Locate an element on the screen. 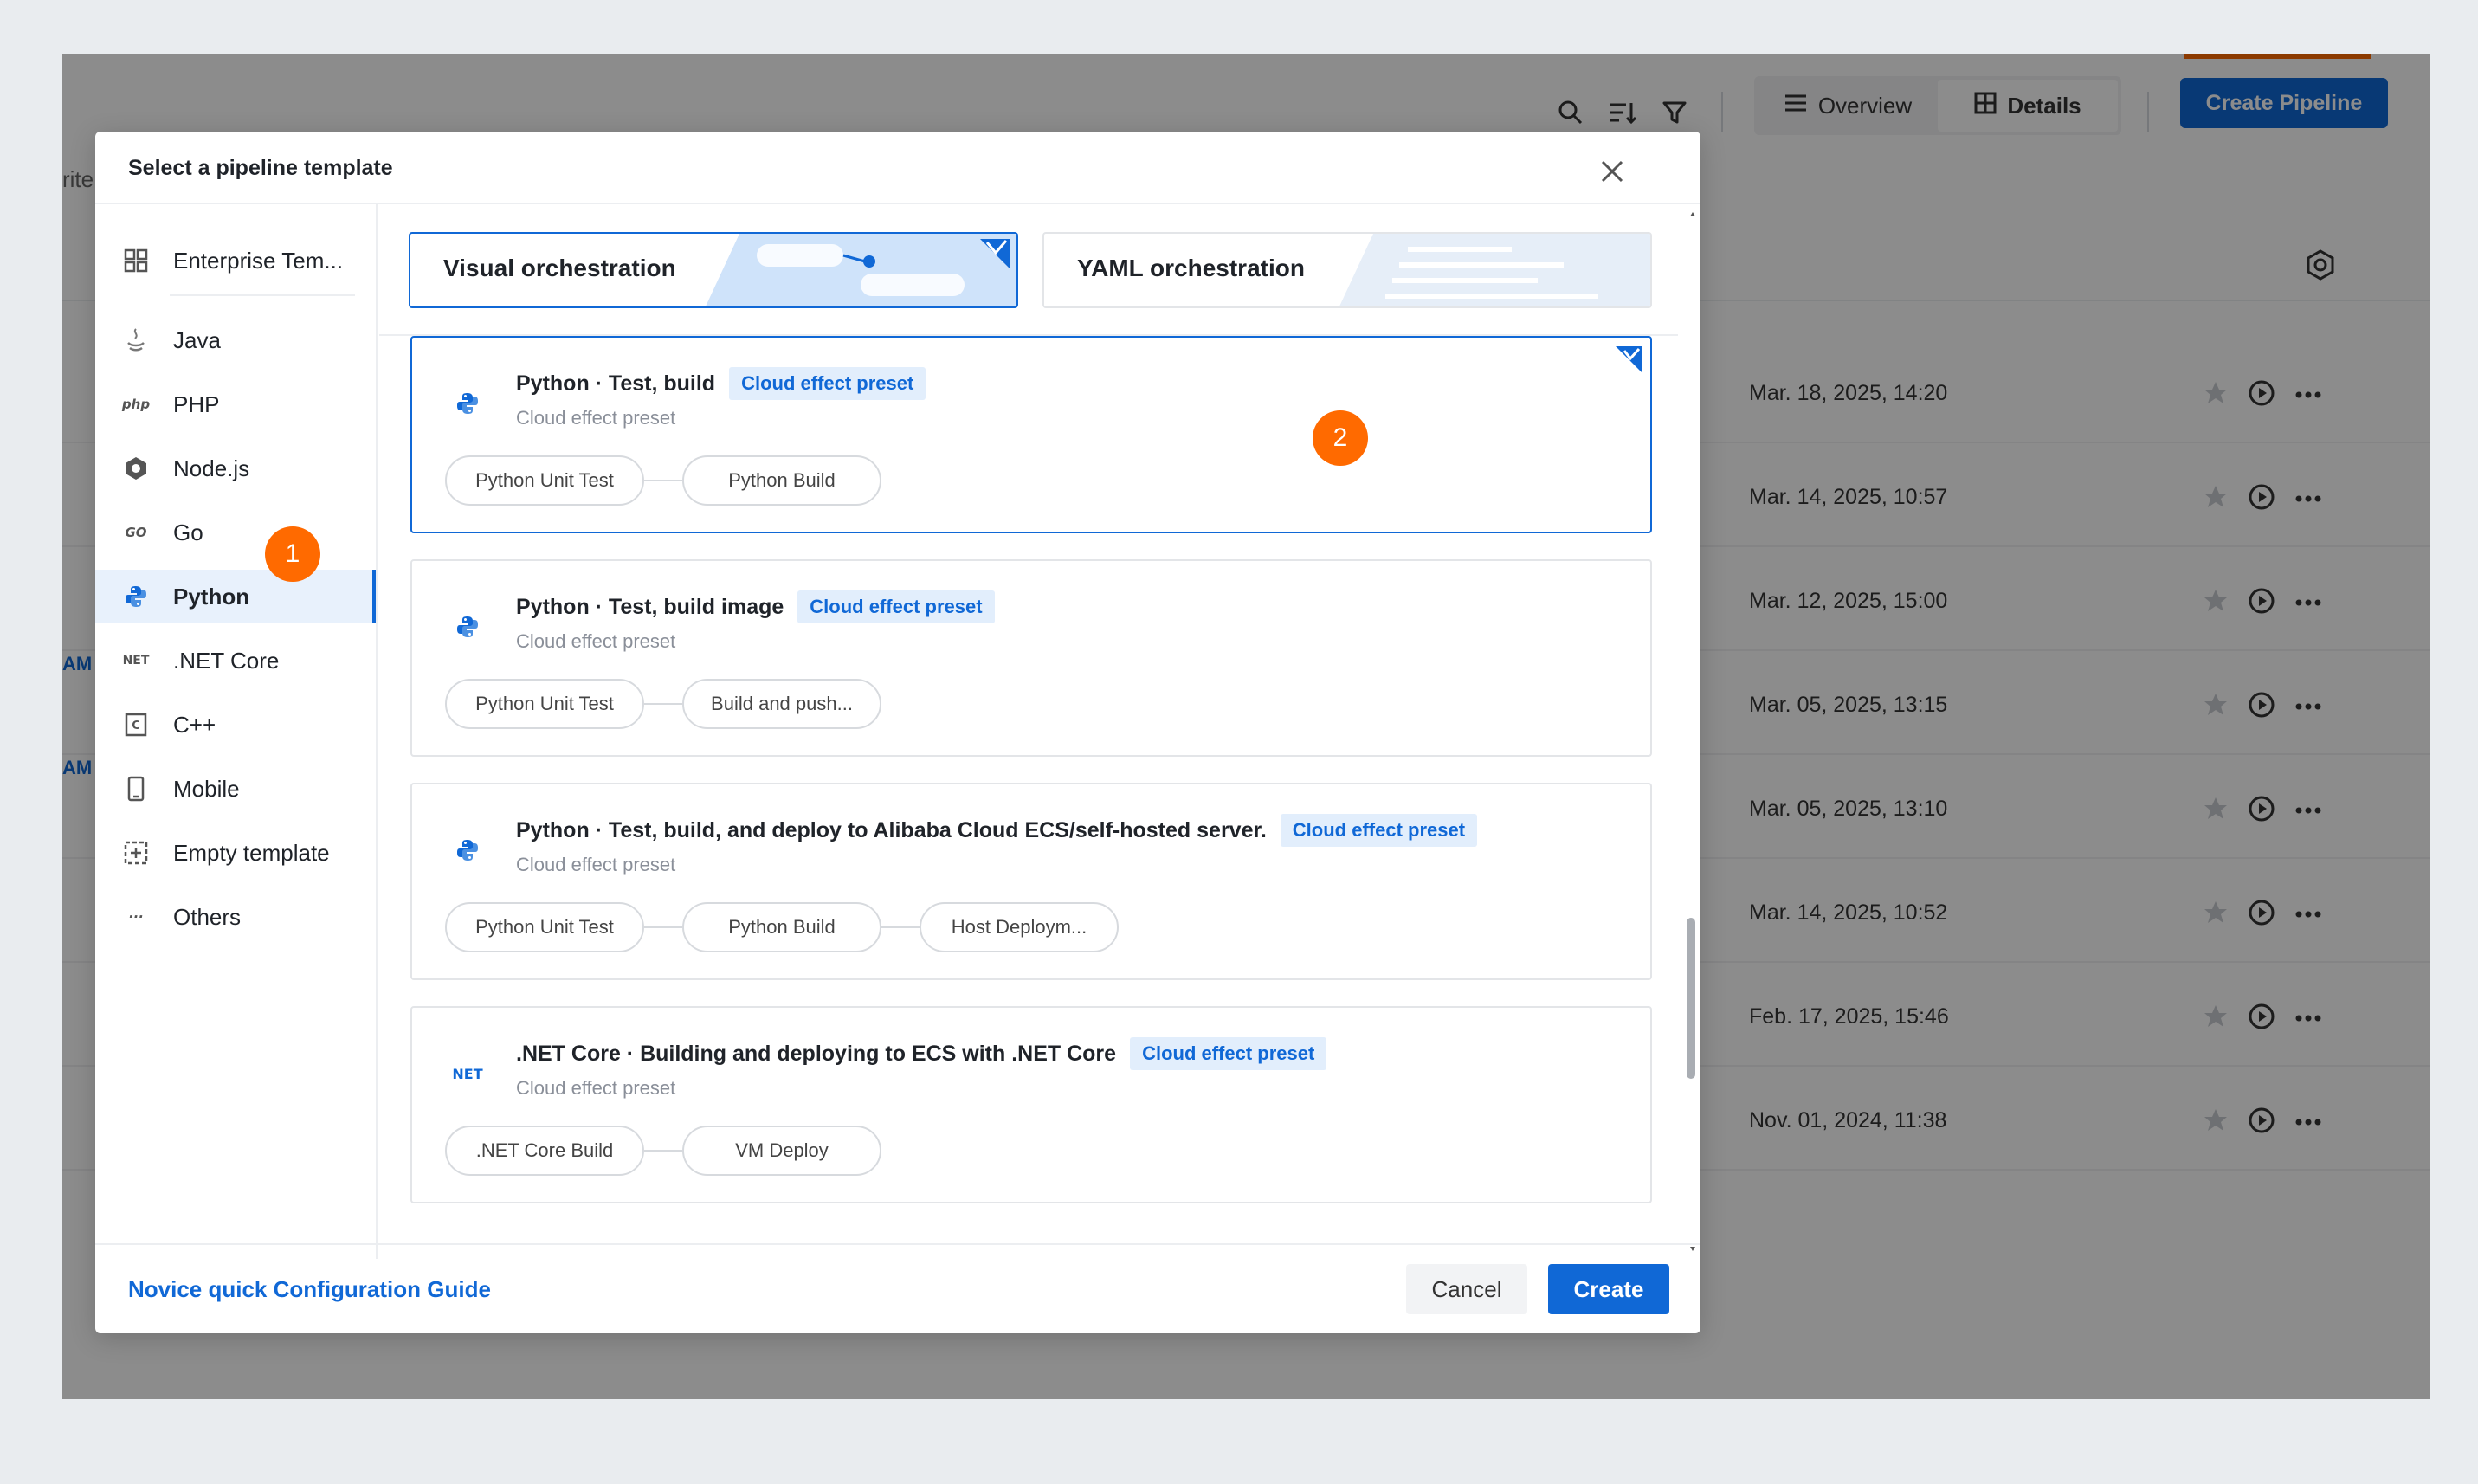 The width and height of the screenshot is (2478, 1484). step-marker-2: 2 is located at coordinates (1340, 438).